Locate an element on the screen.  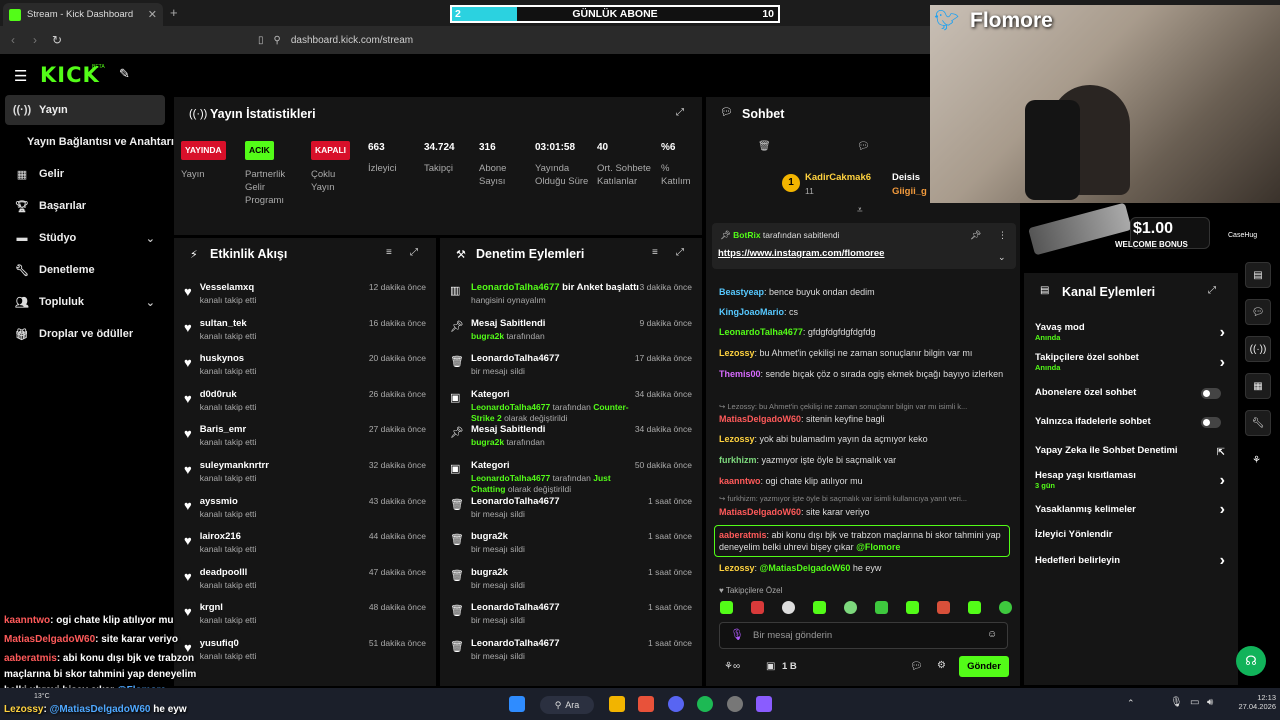
pinned-by: BotRix is located at coordinates (746, 235).